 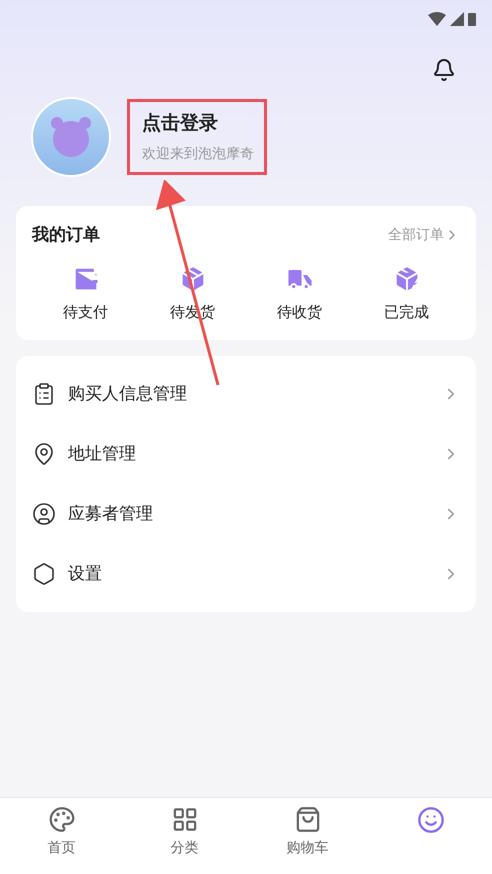 I want to click on orders-title: 我的订单, so click(x=66, y=235).